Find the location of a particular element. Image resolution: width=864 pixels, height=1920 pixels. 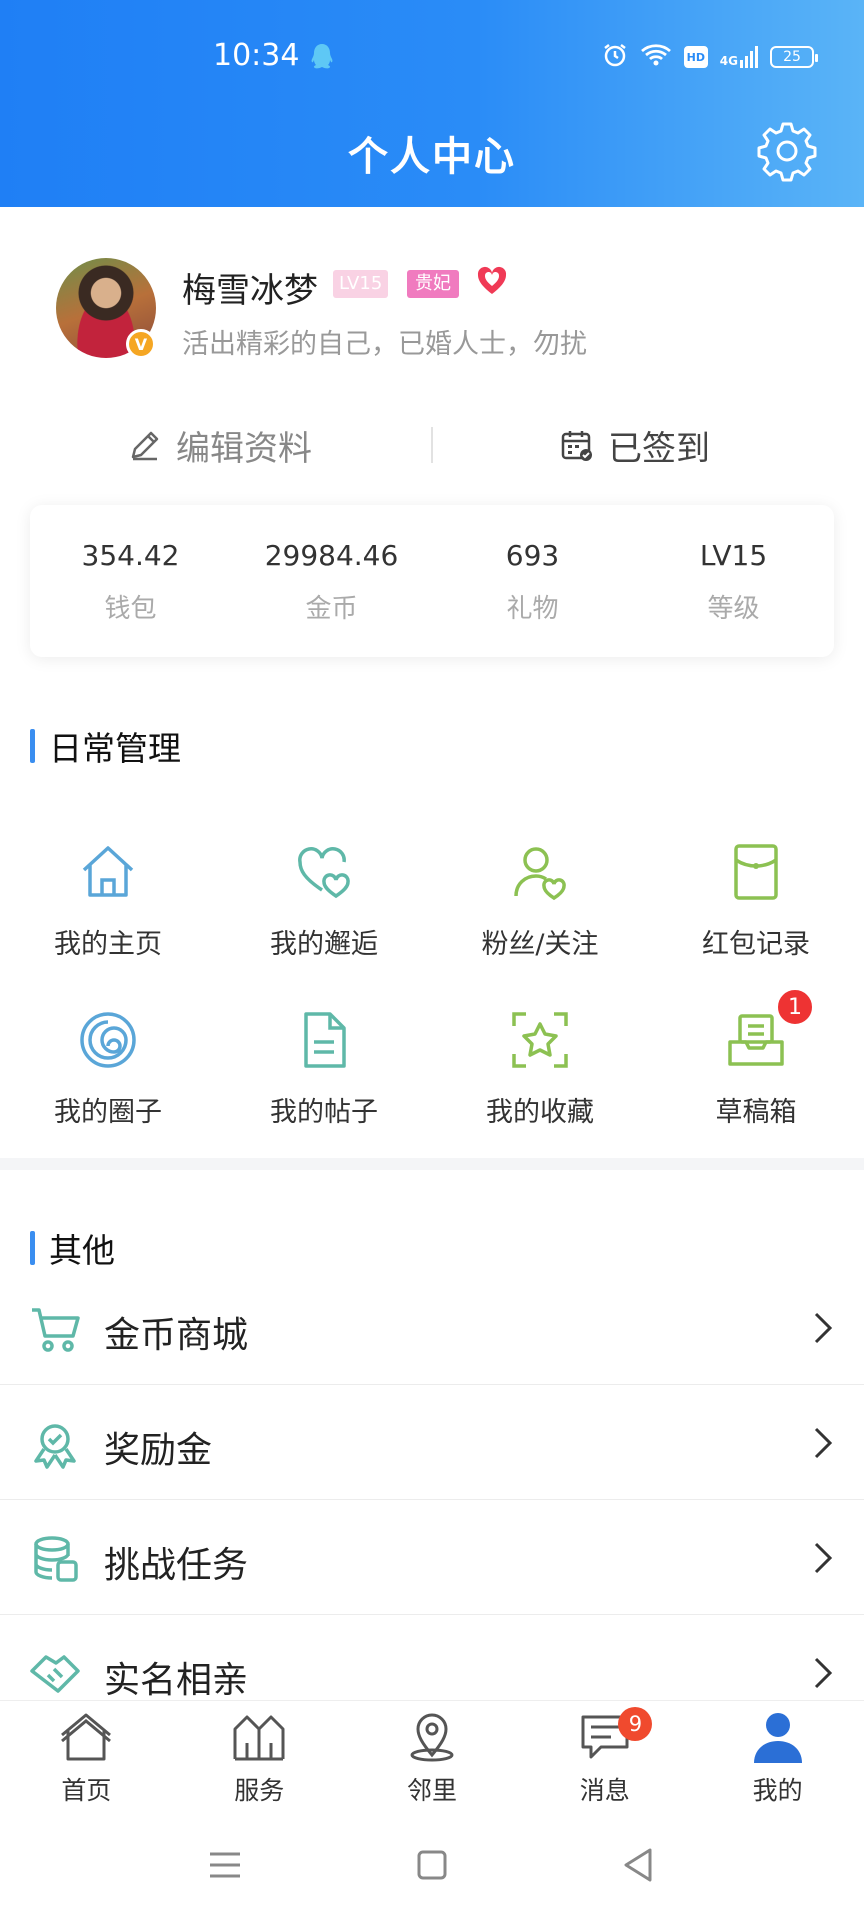

grid-item-my-homepage: 我的主页 is located at coordinates (108, 900).